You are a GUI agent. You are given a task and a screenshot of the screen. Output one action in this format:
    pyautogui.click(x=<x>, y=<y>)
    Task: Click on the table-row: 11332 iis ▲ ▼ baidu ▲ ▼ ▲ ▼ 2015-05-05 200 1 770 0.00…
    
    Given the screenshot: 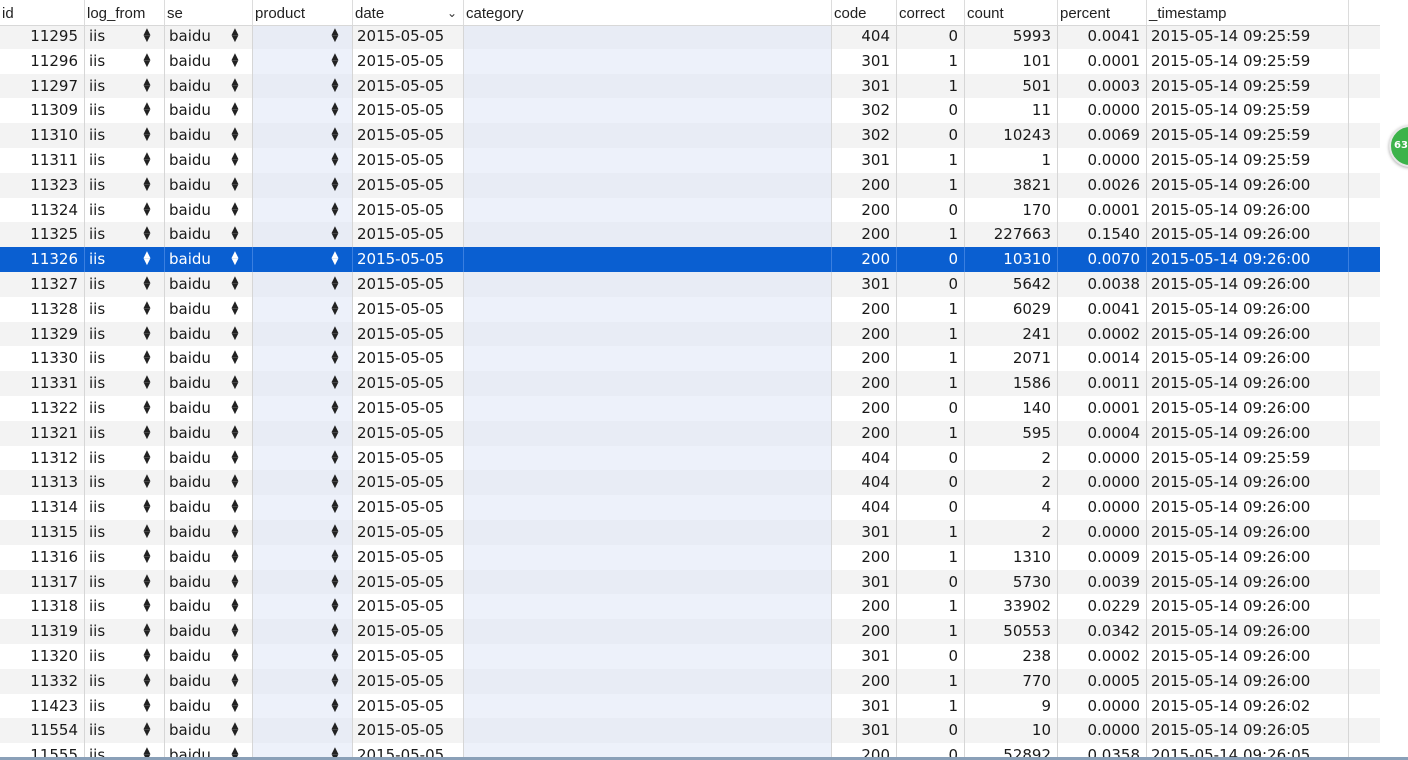 What is the action you would take?
    pyautogui.click(x=690, y=681)
    